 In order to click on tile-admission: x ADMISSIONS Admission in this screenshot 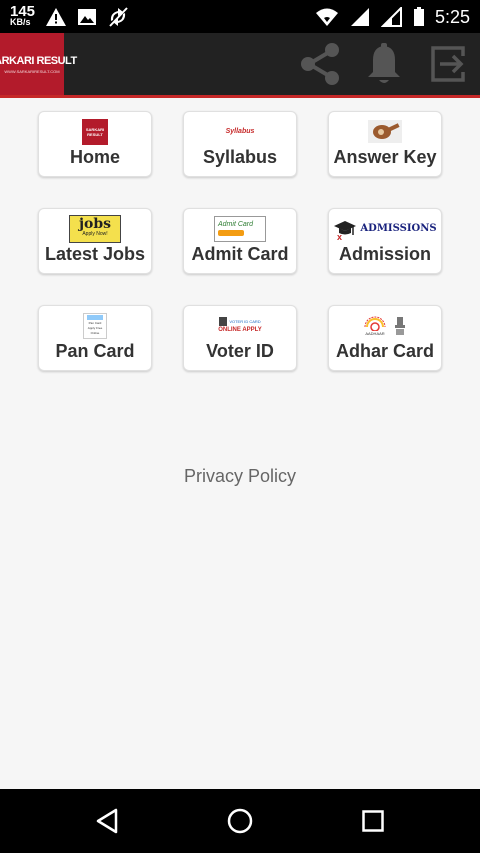, I will do `click(385, 241)`.